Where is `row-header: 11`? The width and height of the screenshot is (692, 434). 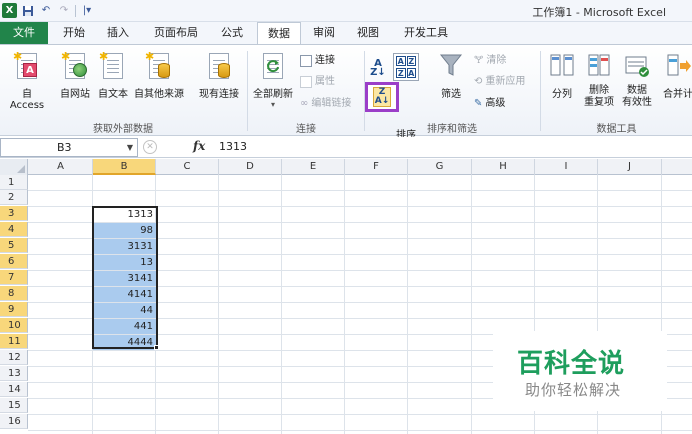 row-header: 11 is located at coordinates (14, 341).